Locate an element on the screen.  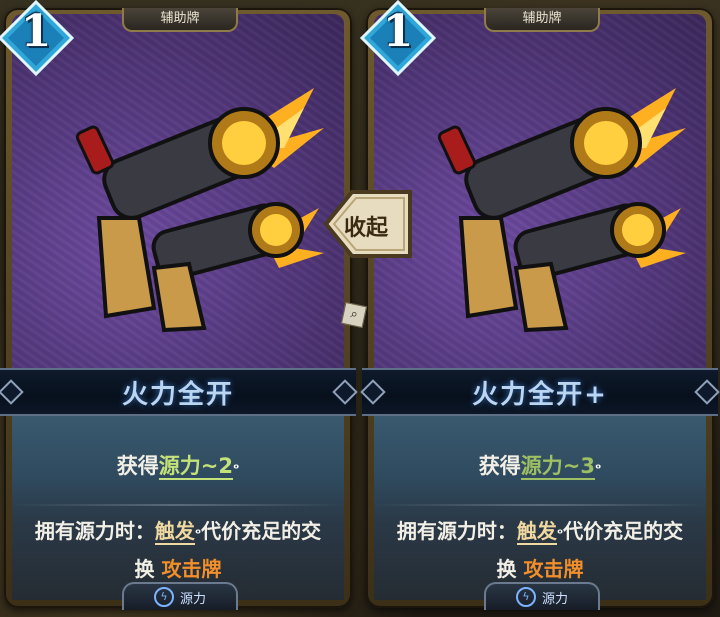
card-description: 获得源力~3ᵒ 拥有源力时：触发ᵒ代价充足的交换 攻击牌 is located at coordinates (540, 506).